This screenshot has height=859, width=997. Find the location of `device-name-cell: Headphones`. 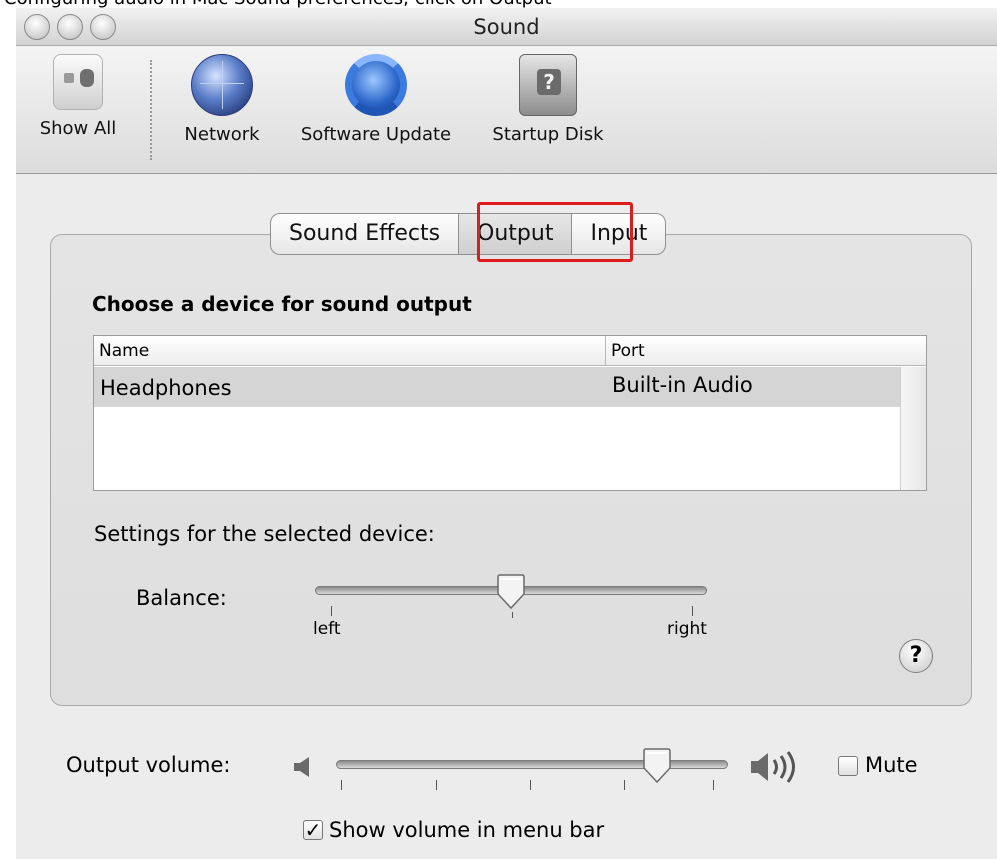

device-name-cell: Headphones is located at coordinates (166, 388).